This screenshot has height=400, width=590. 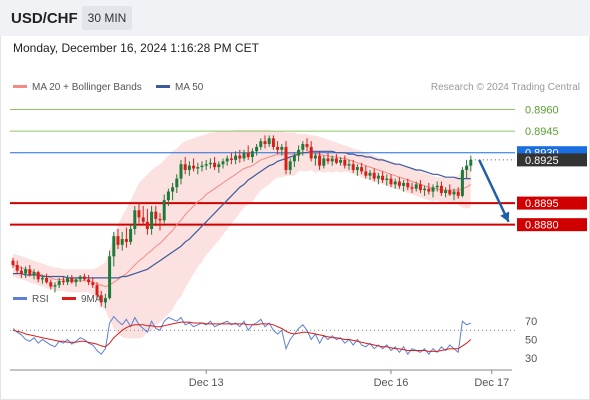 I want to click on price-tags: 0.89600.89450.89300.89250.88950.8880, so click(x=552, y=168).